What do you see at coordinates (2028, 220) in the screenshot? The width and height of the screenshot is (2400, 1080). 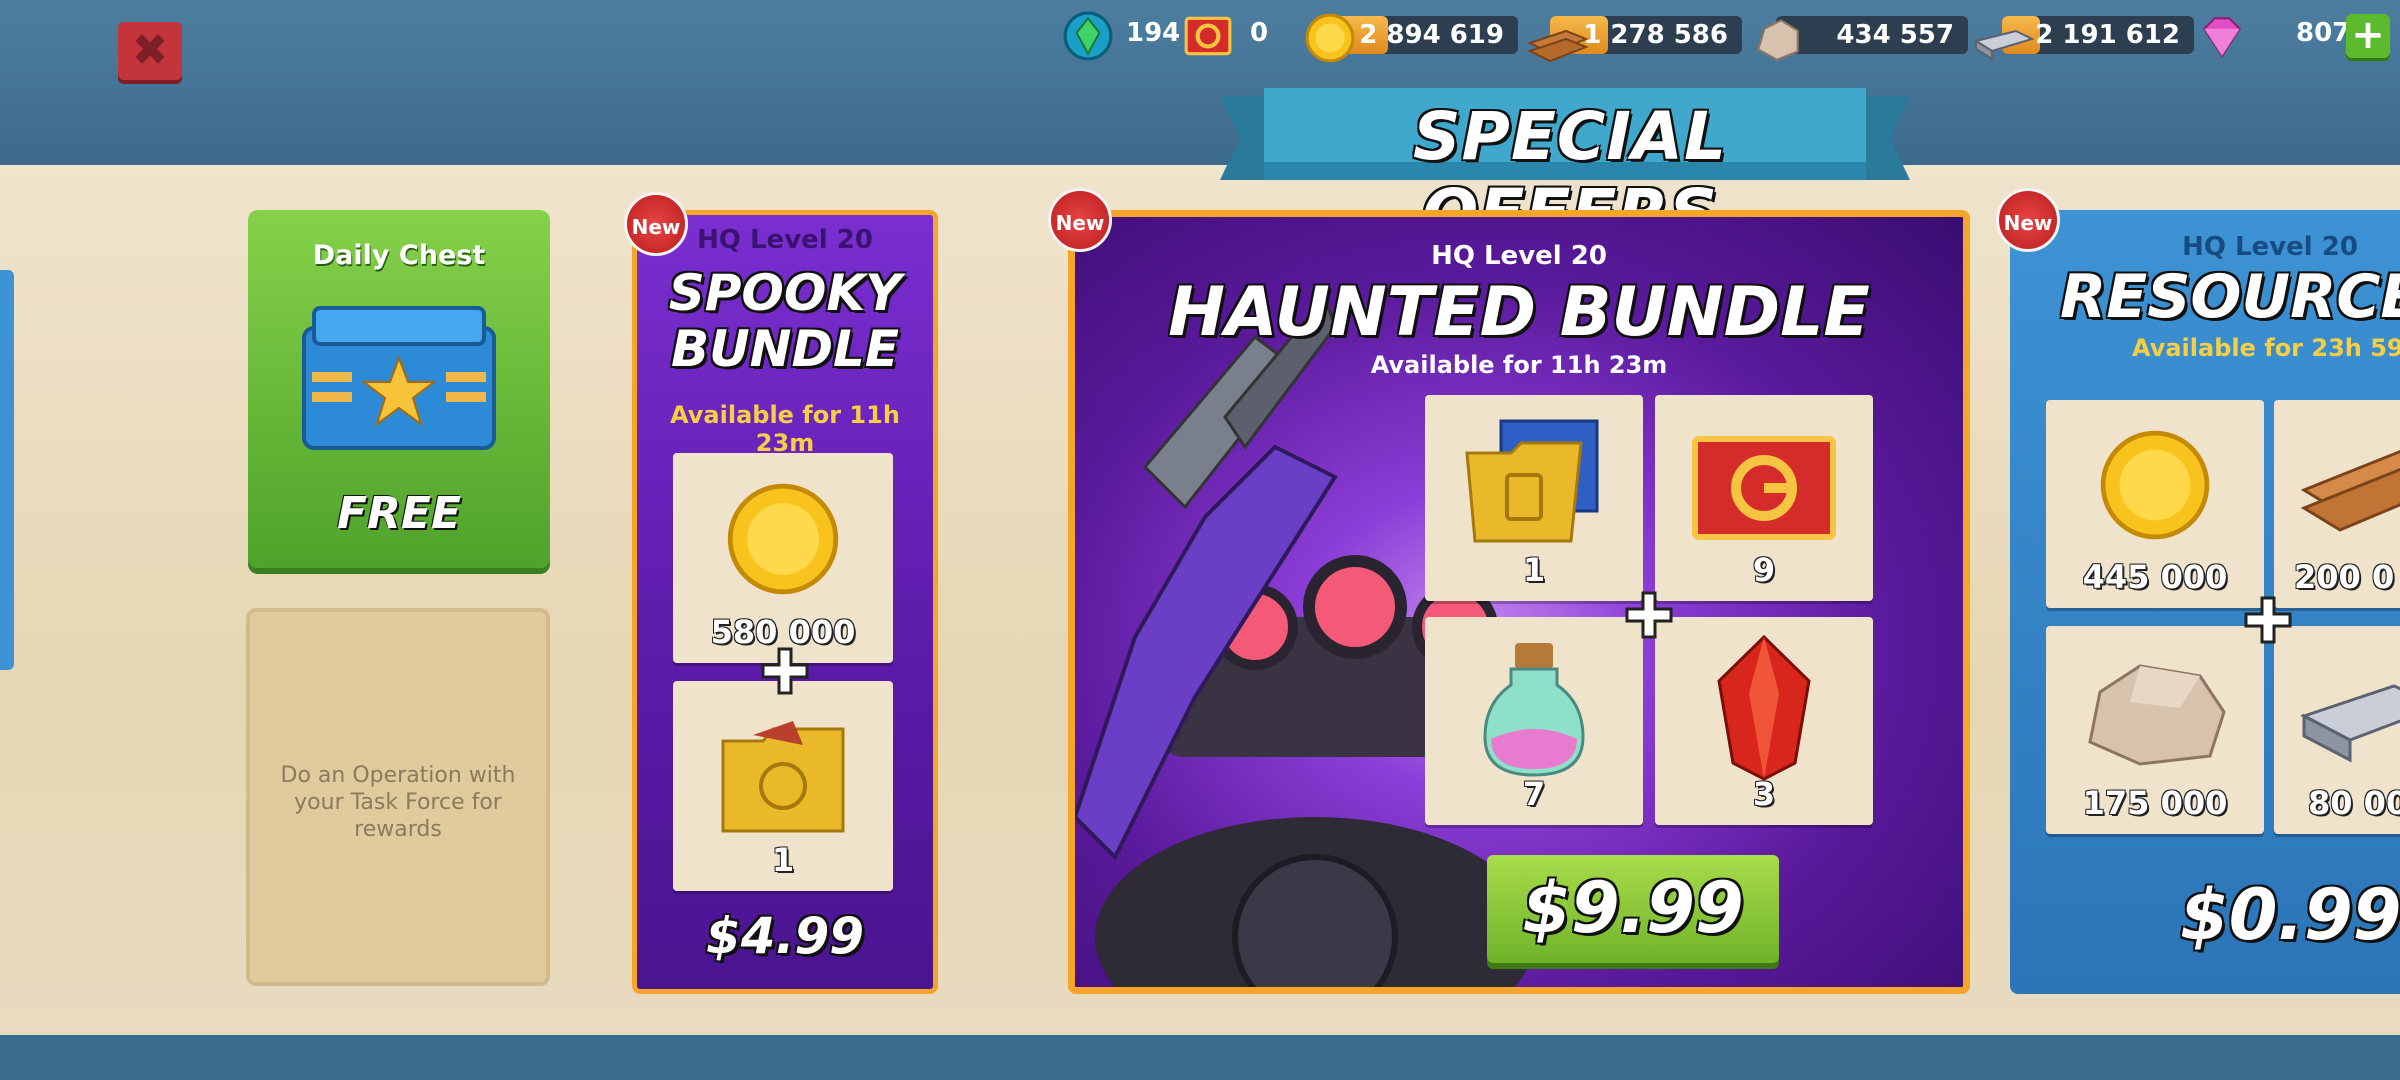 I see `resource-new-badge: New` at bounding box center [2028, 220].